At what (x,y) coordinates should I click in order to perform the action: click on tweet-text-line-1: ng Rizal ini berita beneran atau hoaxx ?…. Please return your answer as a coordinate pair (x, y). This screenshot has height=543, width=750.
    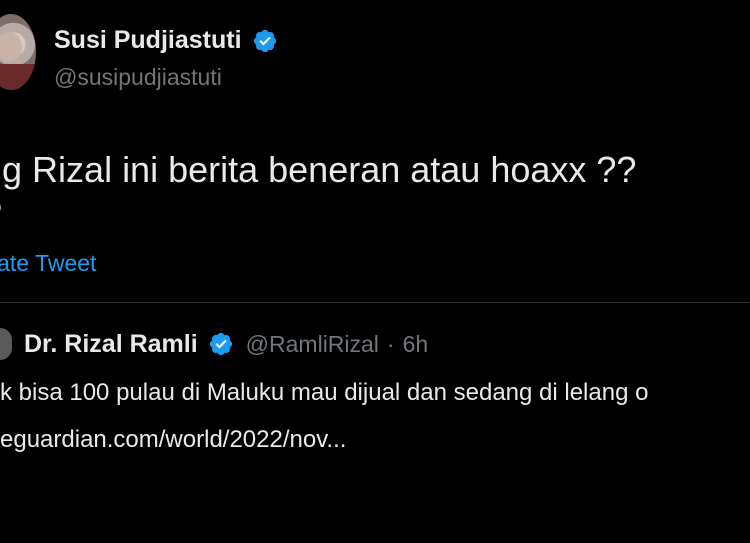
    Looking at the image, I should click on (318, 169).